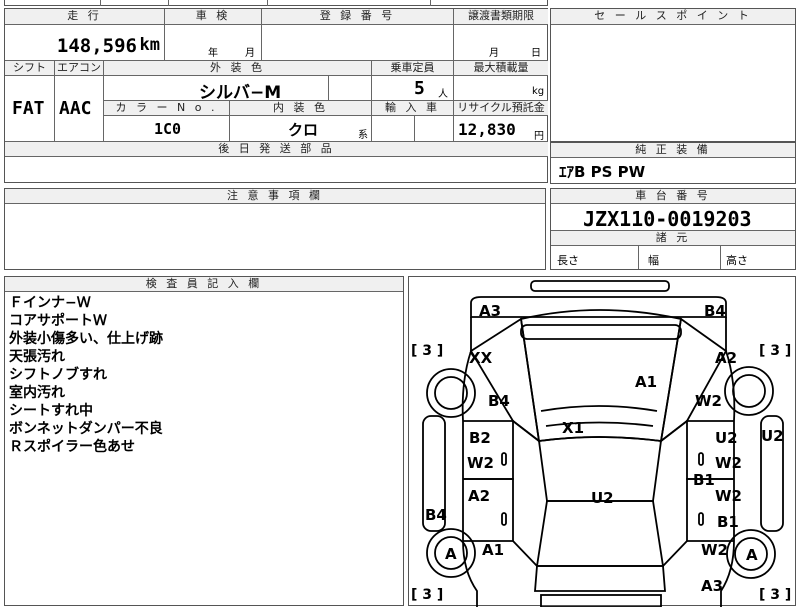 The image size is (800, 607). Describe the element at coordinates (149, 45) in the screenshot. I see `mileage-unit: km` at that location.